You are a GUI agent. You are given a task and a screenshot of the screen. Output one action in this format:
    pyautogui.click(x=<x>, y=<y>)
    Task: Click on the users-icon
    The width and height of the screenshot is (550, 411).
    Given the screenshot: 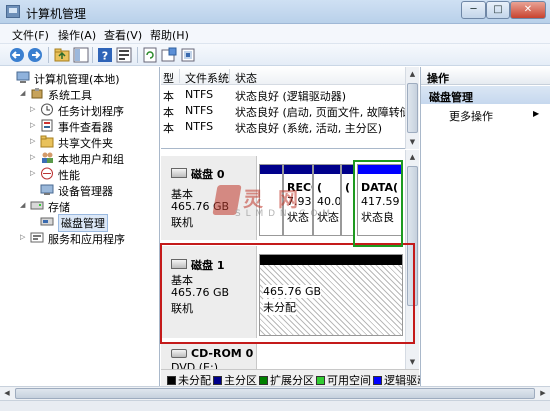 What is the action you would take?
    pyautogui.click(x=47, y=157)
    